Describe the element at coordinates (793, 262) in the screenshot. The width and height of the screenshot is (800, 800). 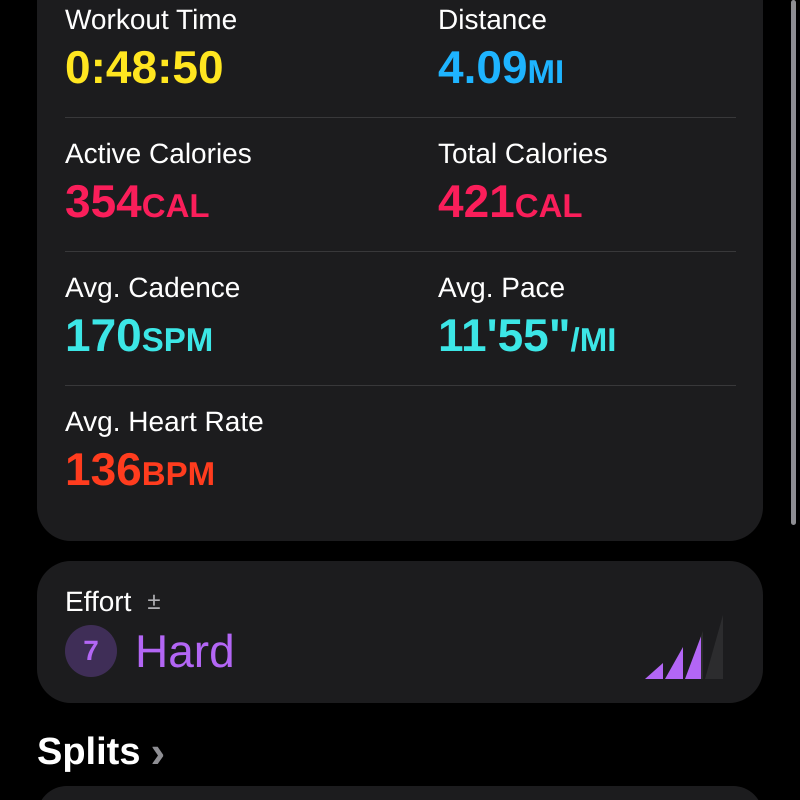
I see `scrollbar` at that location.